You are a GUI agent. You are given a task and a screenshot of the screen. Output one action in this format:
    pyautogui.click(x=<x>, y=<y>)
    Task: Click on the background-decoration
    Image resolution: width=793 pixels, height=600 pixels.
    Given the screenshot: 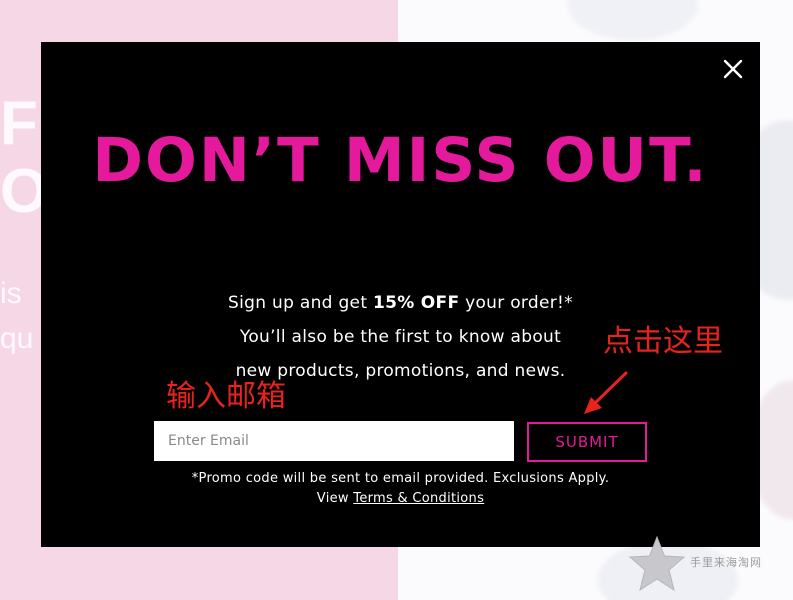 What is the action you would take?
    pyautogui.click(x=633, y=20)
    